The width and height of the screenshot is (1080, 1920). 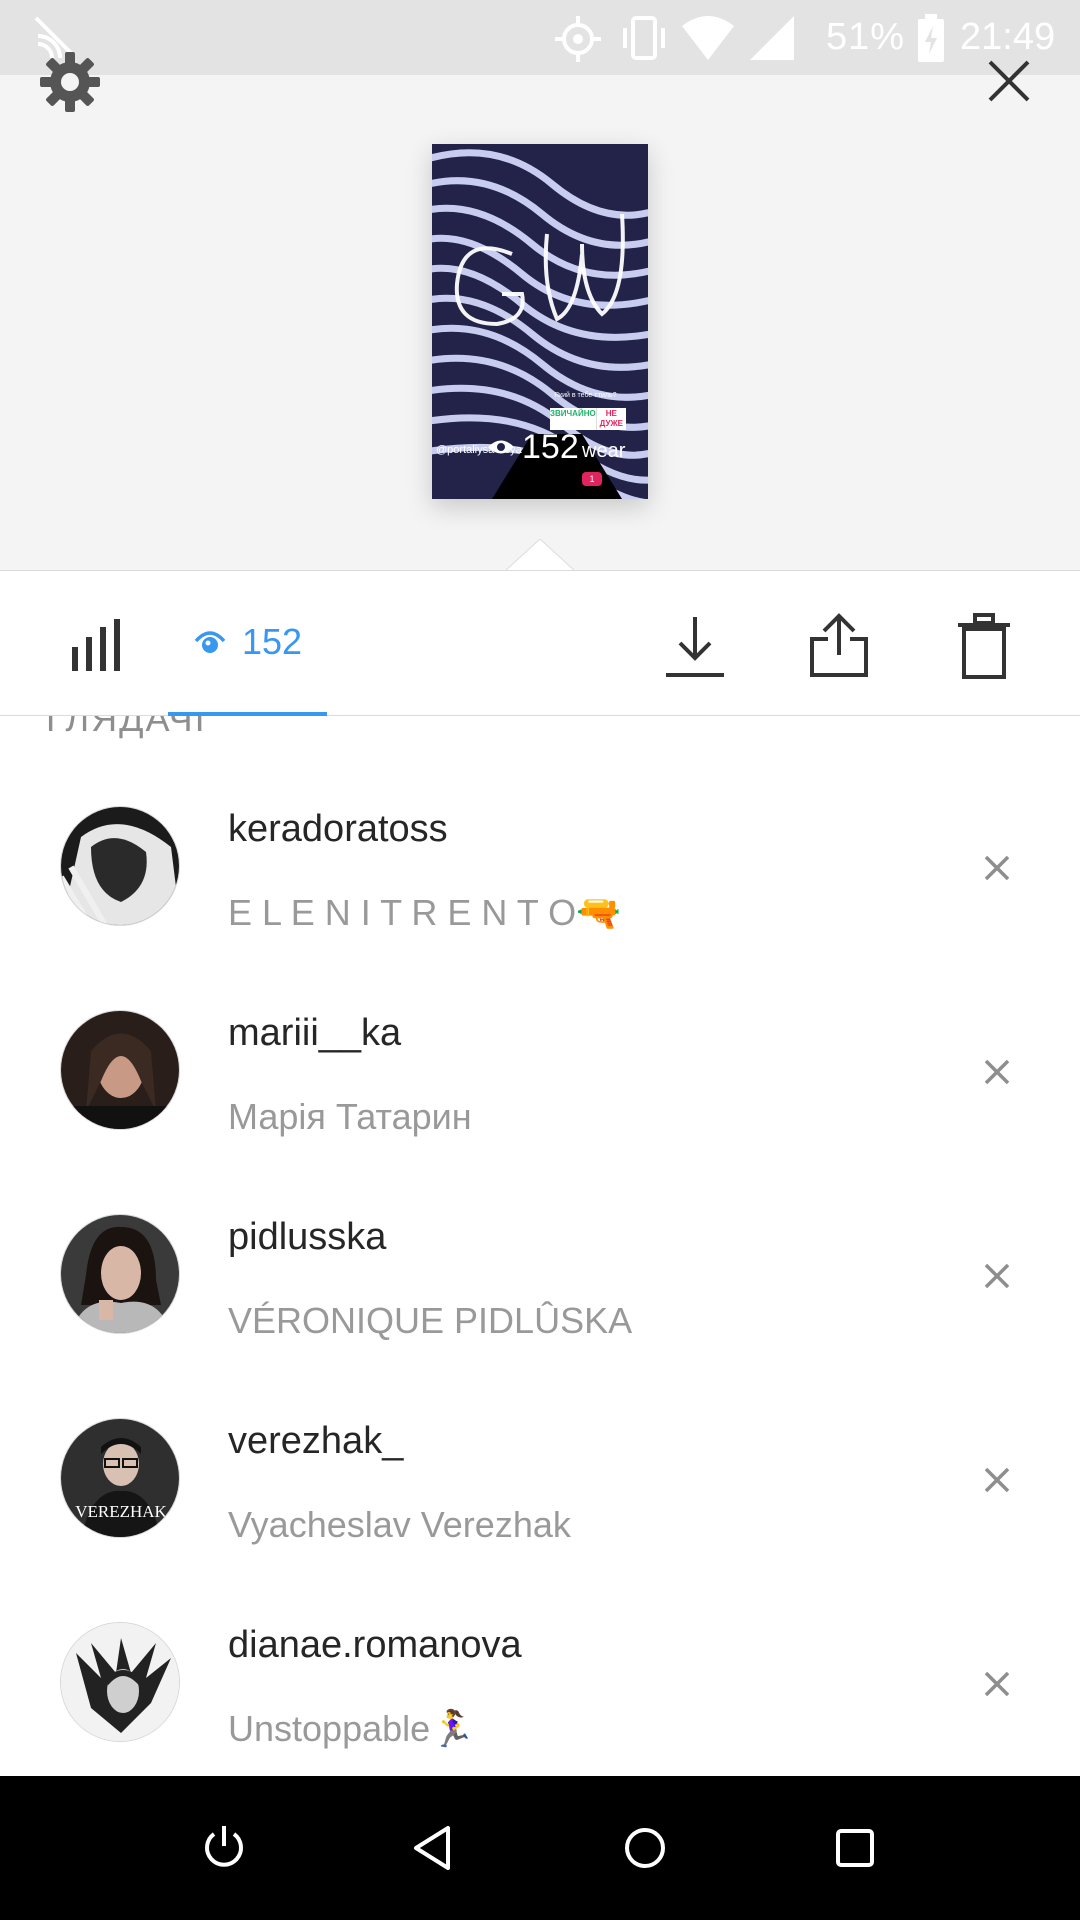 What do you see at coordinates (540, 1848) in the screenshot?
I see `system-nav-bar` at bounding box center [540, 1848].